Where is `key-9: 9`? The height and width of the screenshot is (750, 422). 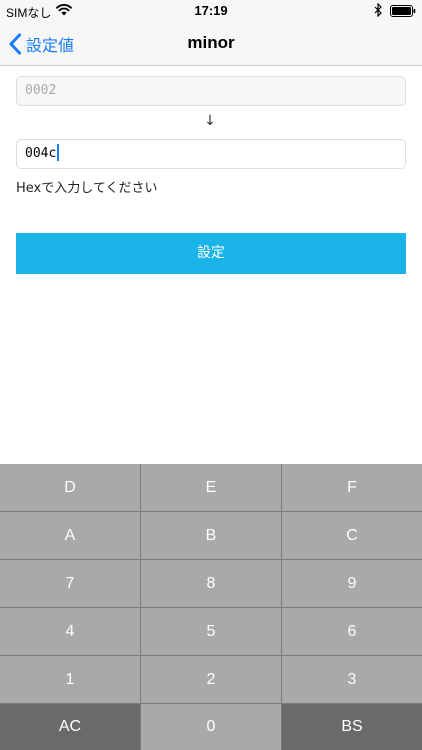 key-9: 9 is located at coordinates (352, 583).